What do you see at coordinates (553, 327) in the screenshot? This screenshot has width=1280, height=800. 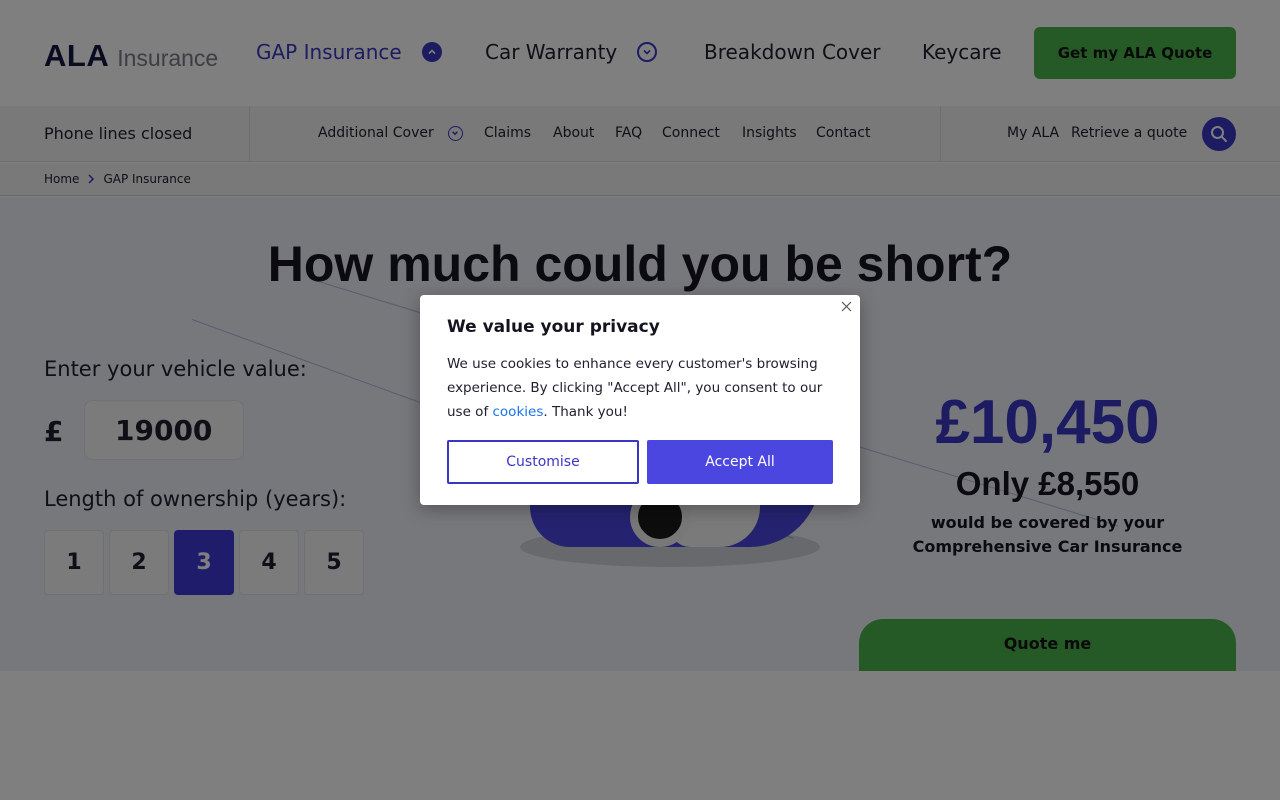 I see `modal-title: We value your privacy` at bounding box center [553, 327].